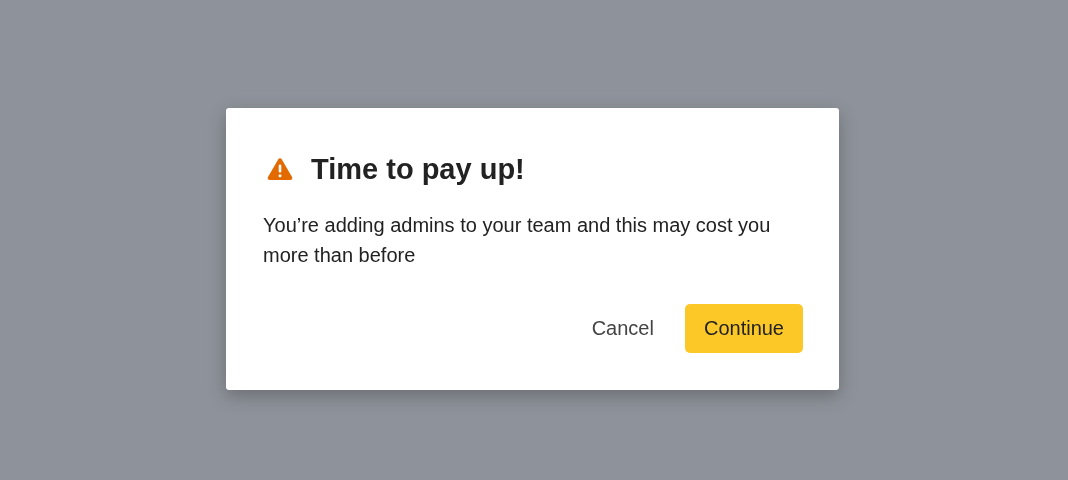  What do you see at coordinates (418, 169) in the screenshot?
I see `dialog-title: Time to pay up!` at bounding box center [418, 169].